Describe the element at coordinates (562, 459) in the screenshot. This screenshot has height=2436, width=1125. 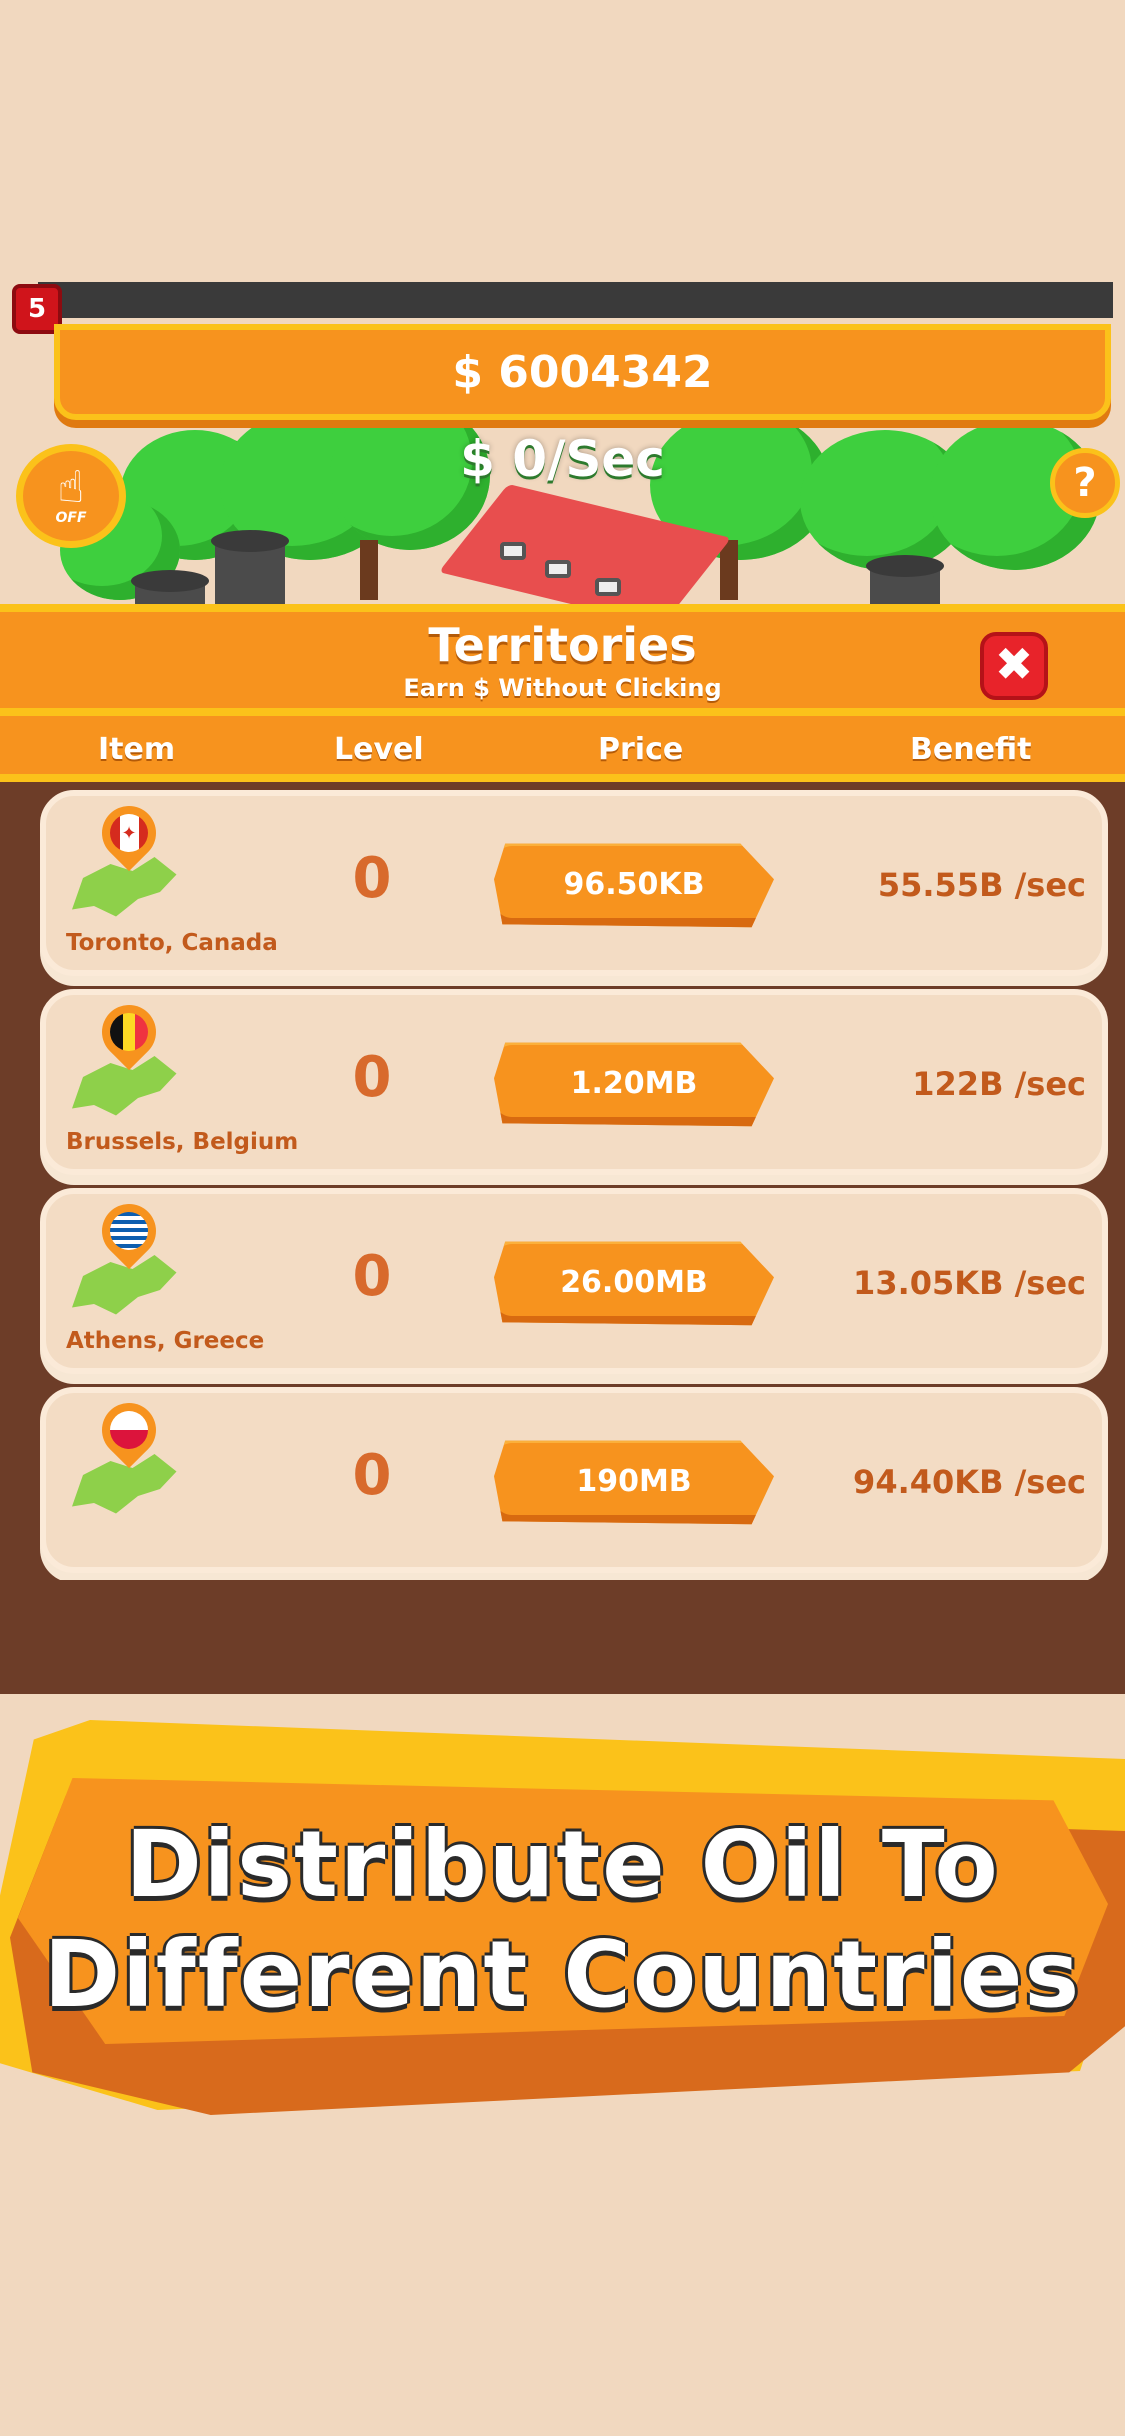
I see `income-rate: $ 0/Sec` at that location.